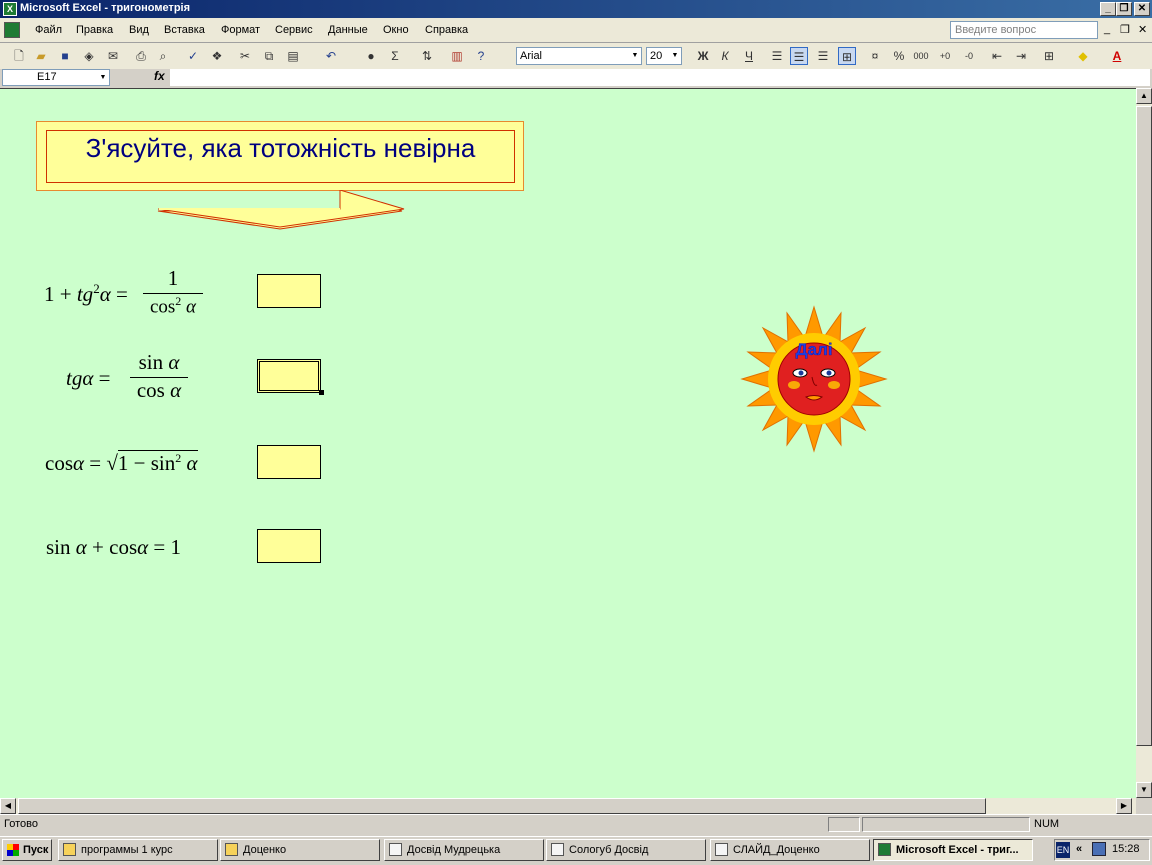  Describe the element at coordinates (660, 77) in the screenshot. I see `formula-input` at that location.